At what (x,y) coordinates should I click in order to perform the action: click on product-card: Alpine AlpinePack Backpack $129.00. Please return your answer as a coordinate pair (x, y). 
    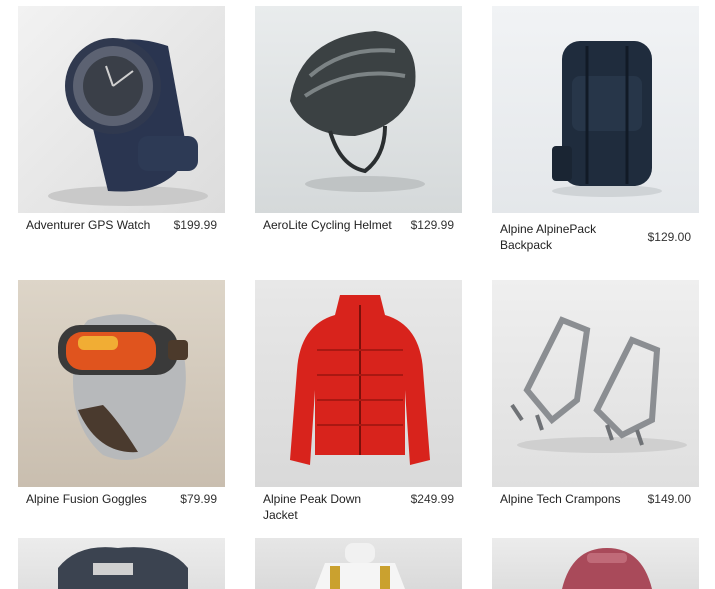
    Looking at the image, I should click on (595, 131).